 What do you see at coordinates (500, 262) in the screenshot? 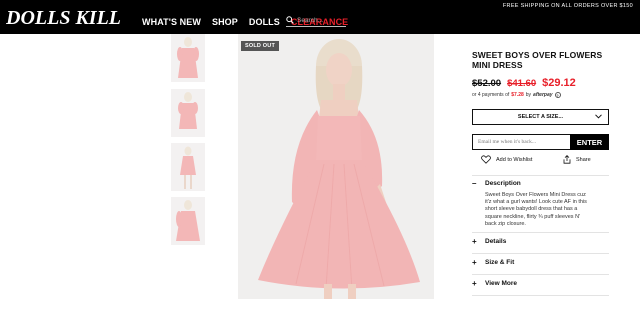
I see `size-fit-heading: Size & Fit` at bounding box center [500, 262].